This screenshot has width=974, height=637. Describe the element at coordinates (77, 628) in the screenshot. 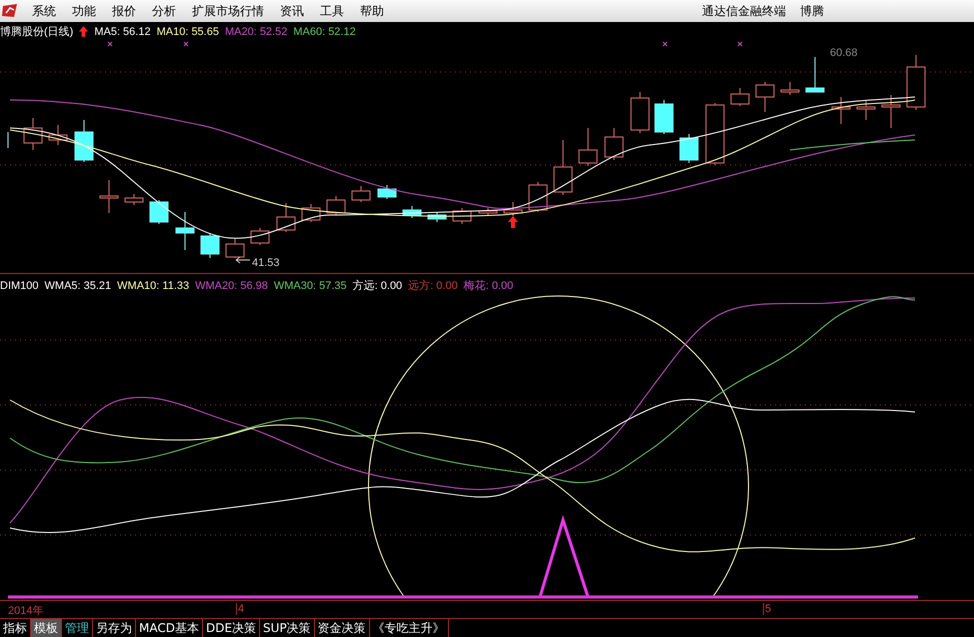

I see `bottom-tab: 管理` at that location.